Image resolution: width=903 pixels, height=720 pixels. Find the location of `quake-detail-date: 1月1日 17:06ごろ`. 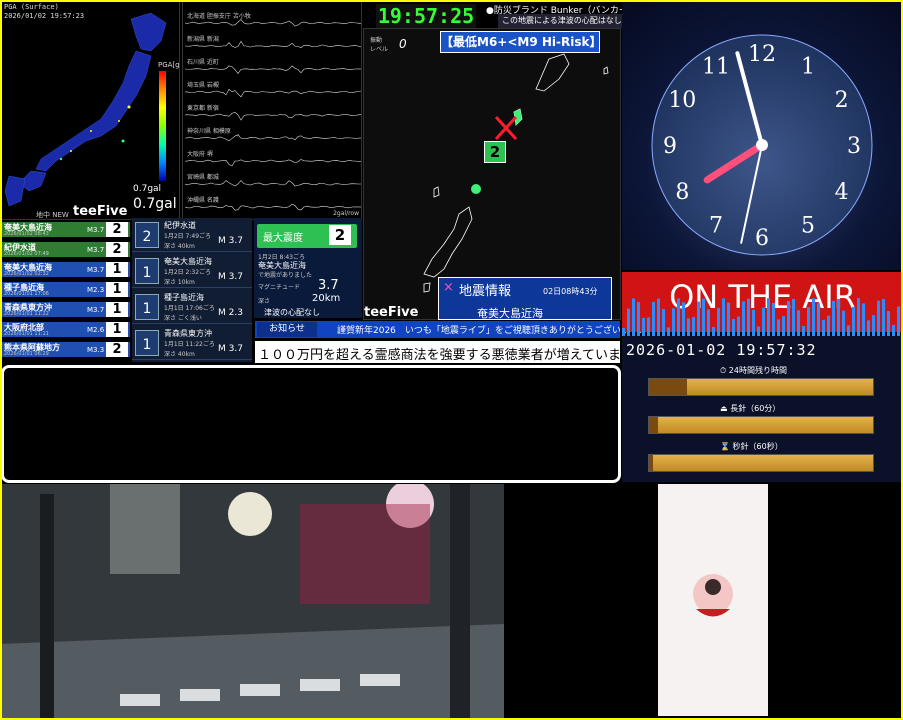

quake-detail-date: 1月1日 17:06ごろ is located at coordinates (189, 307).